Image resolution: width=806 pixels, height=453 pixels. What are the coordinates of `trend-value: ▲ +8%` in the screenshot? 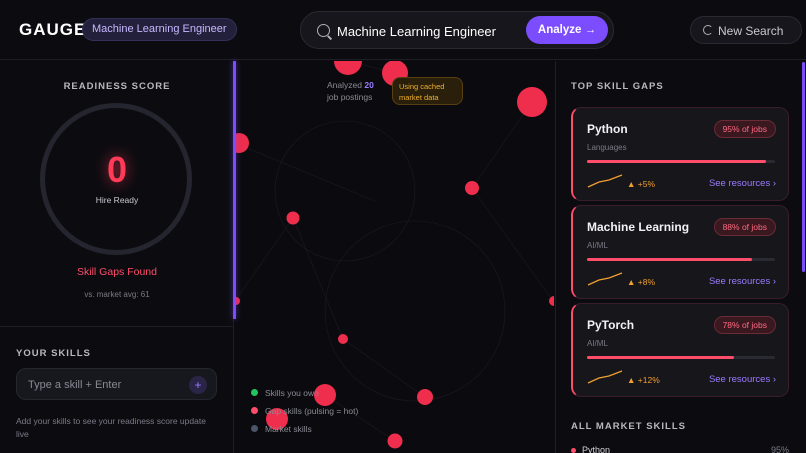 It's located at (641, 282).